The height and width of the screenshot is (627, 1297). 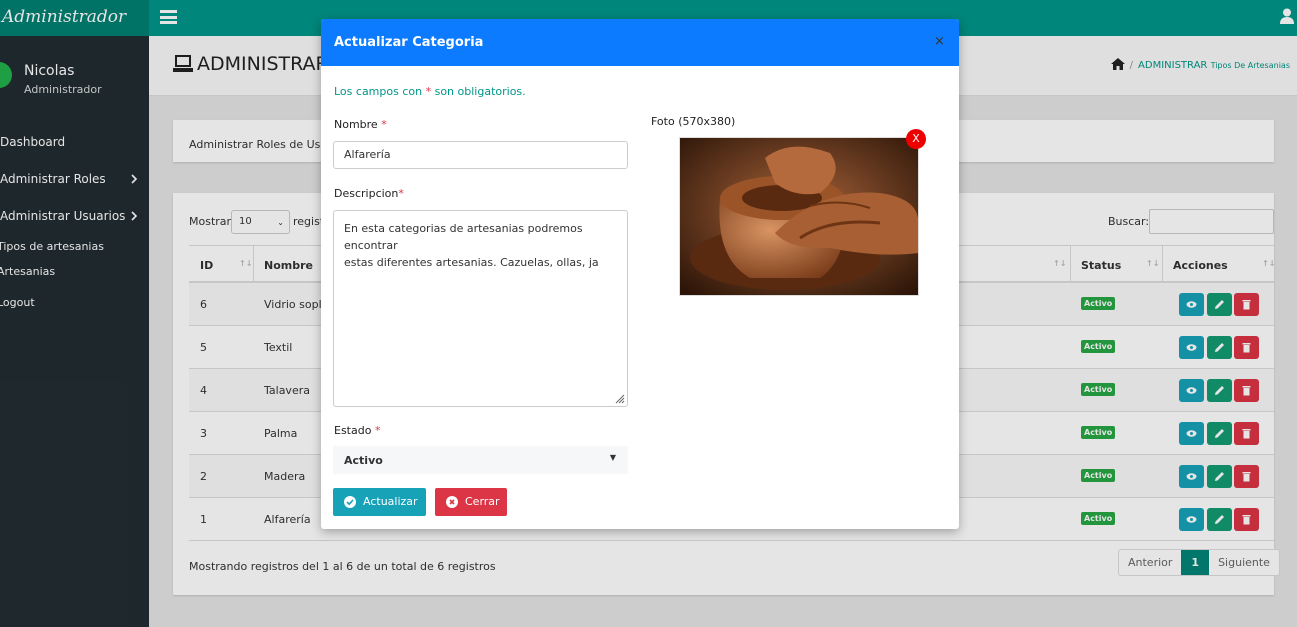 What do you see at coordinates (612, 457) in the screenshot?
I see `caret-down-icon: ▼` at bounding box center [612, 457].